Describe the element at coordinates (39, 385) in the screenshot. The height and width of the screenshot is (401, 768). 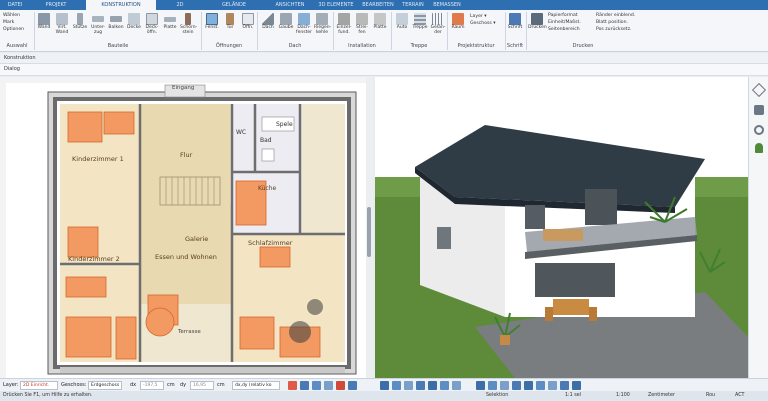
I see `layer-select: 2D Einricht.` at that location.